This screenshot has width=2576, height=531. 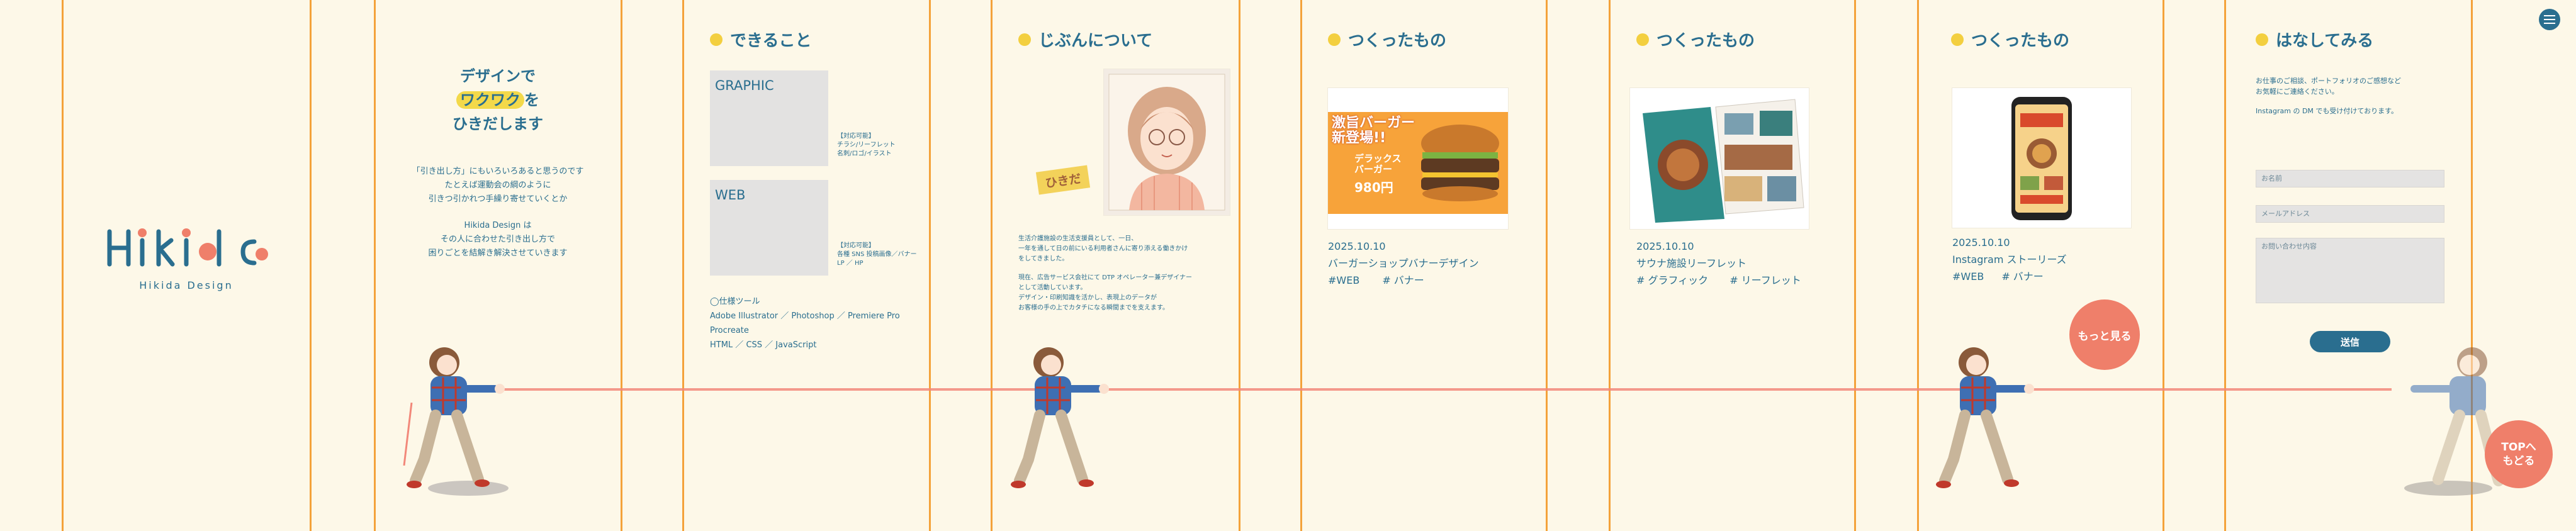 I want to click on intro-headline: デザインで ワクワクを ひきだします, so click(x=498, y=100).